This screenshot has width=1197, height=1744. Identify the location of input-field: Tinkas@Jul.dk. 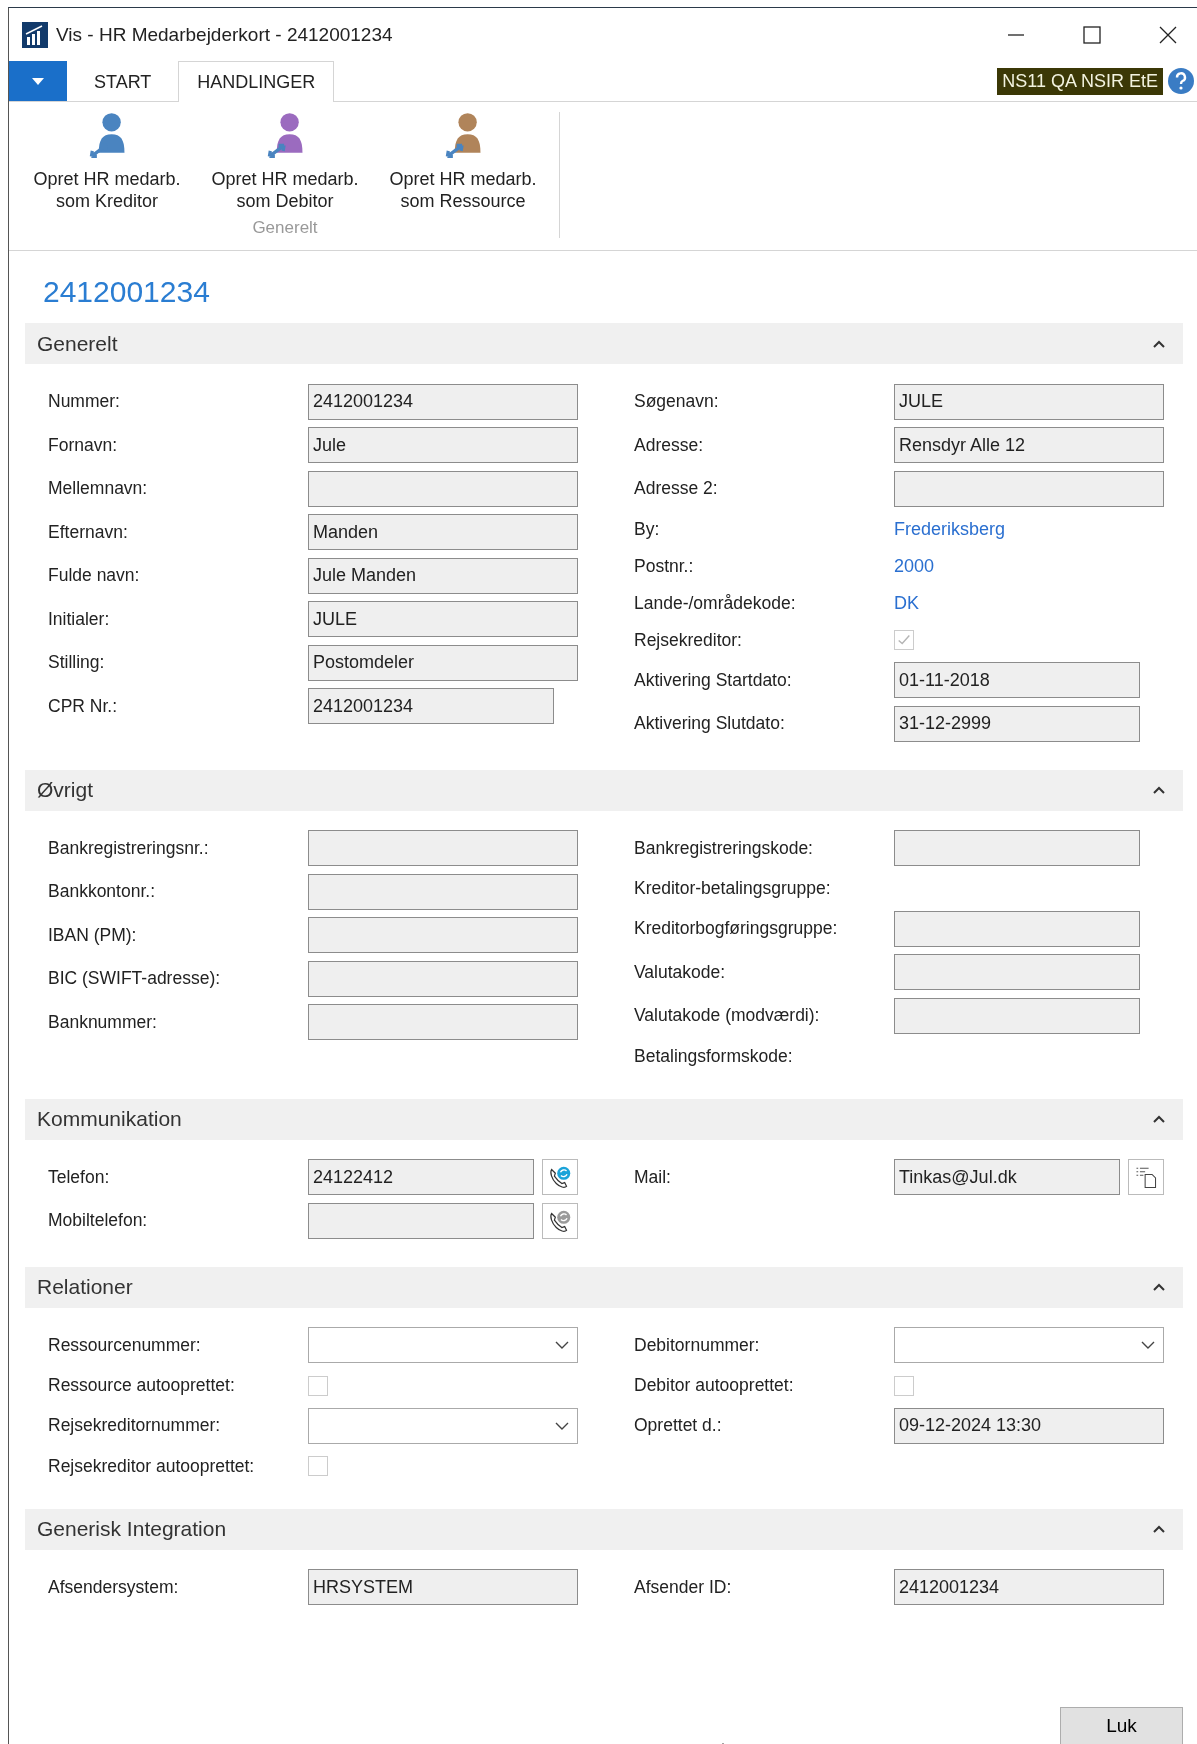
(1007, 1177).